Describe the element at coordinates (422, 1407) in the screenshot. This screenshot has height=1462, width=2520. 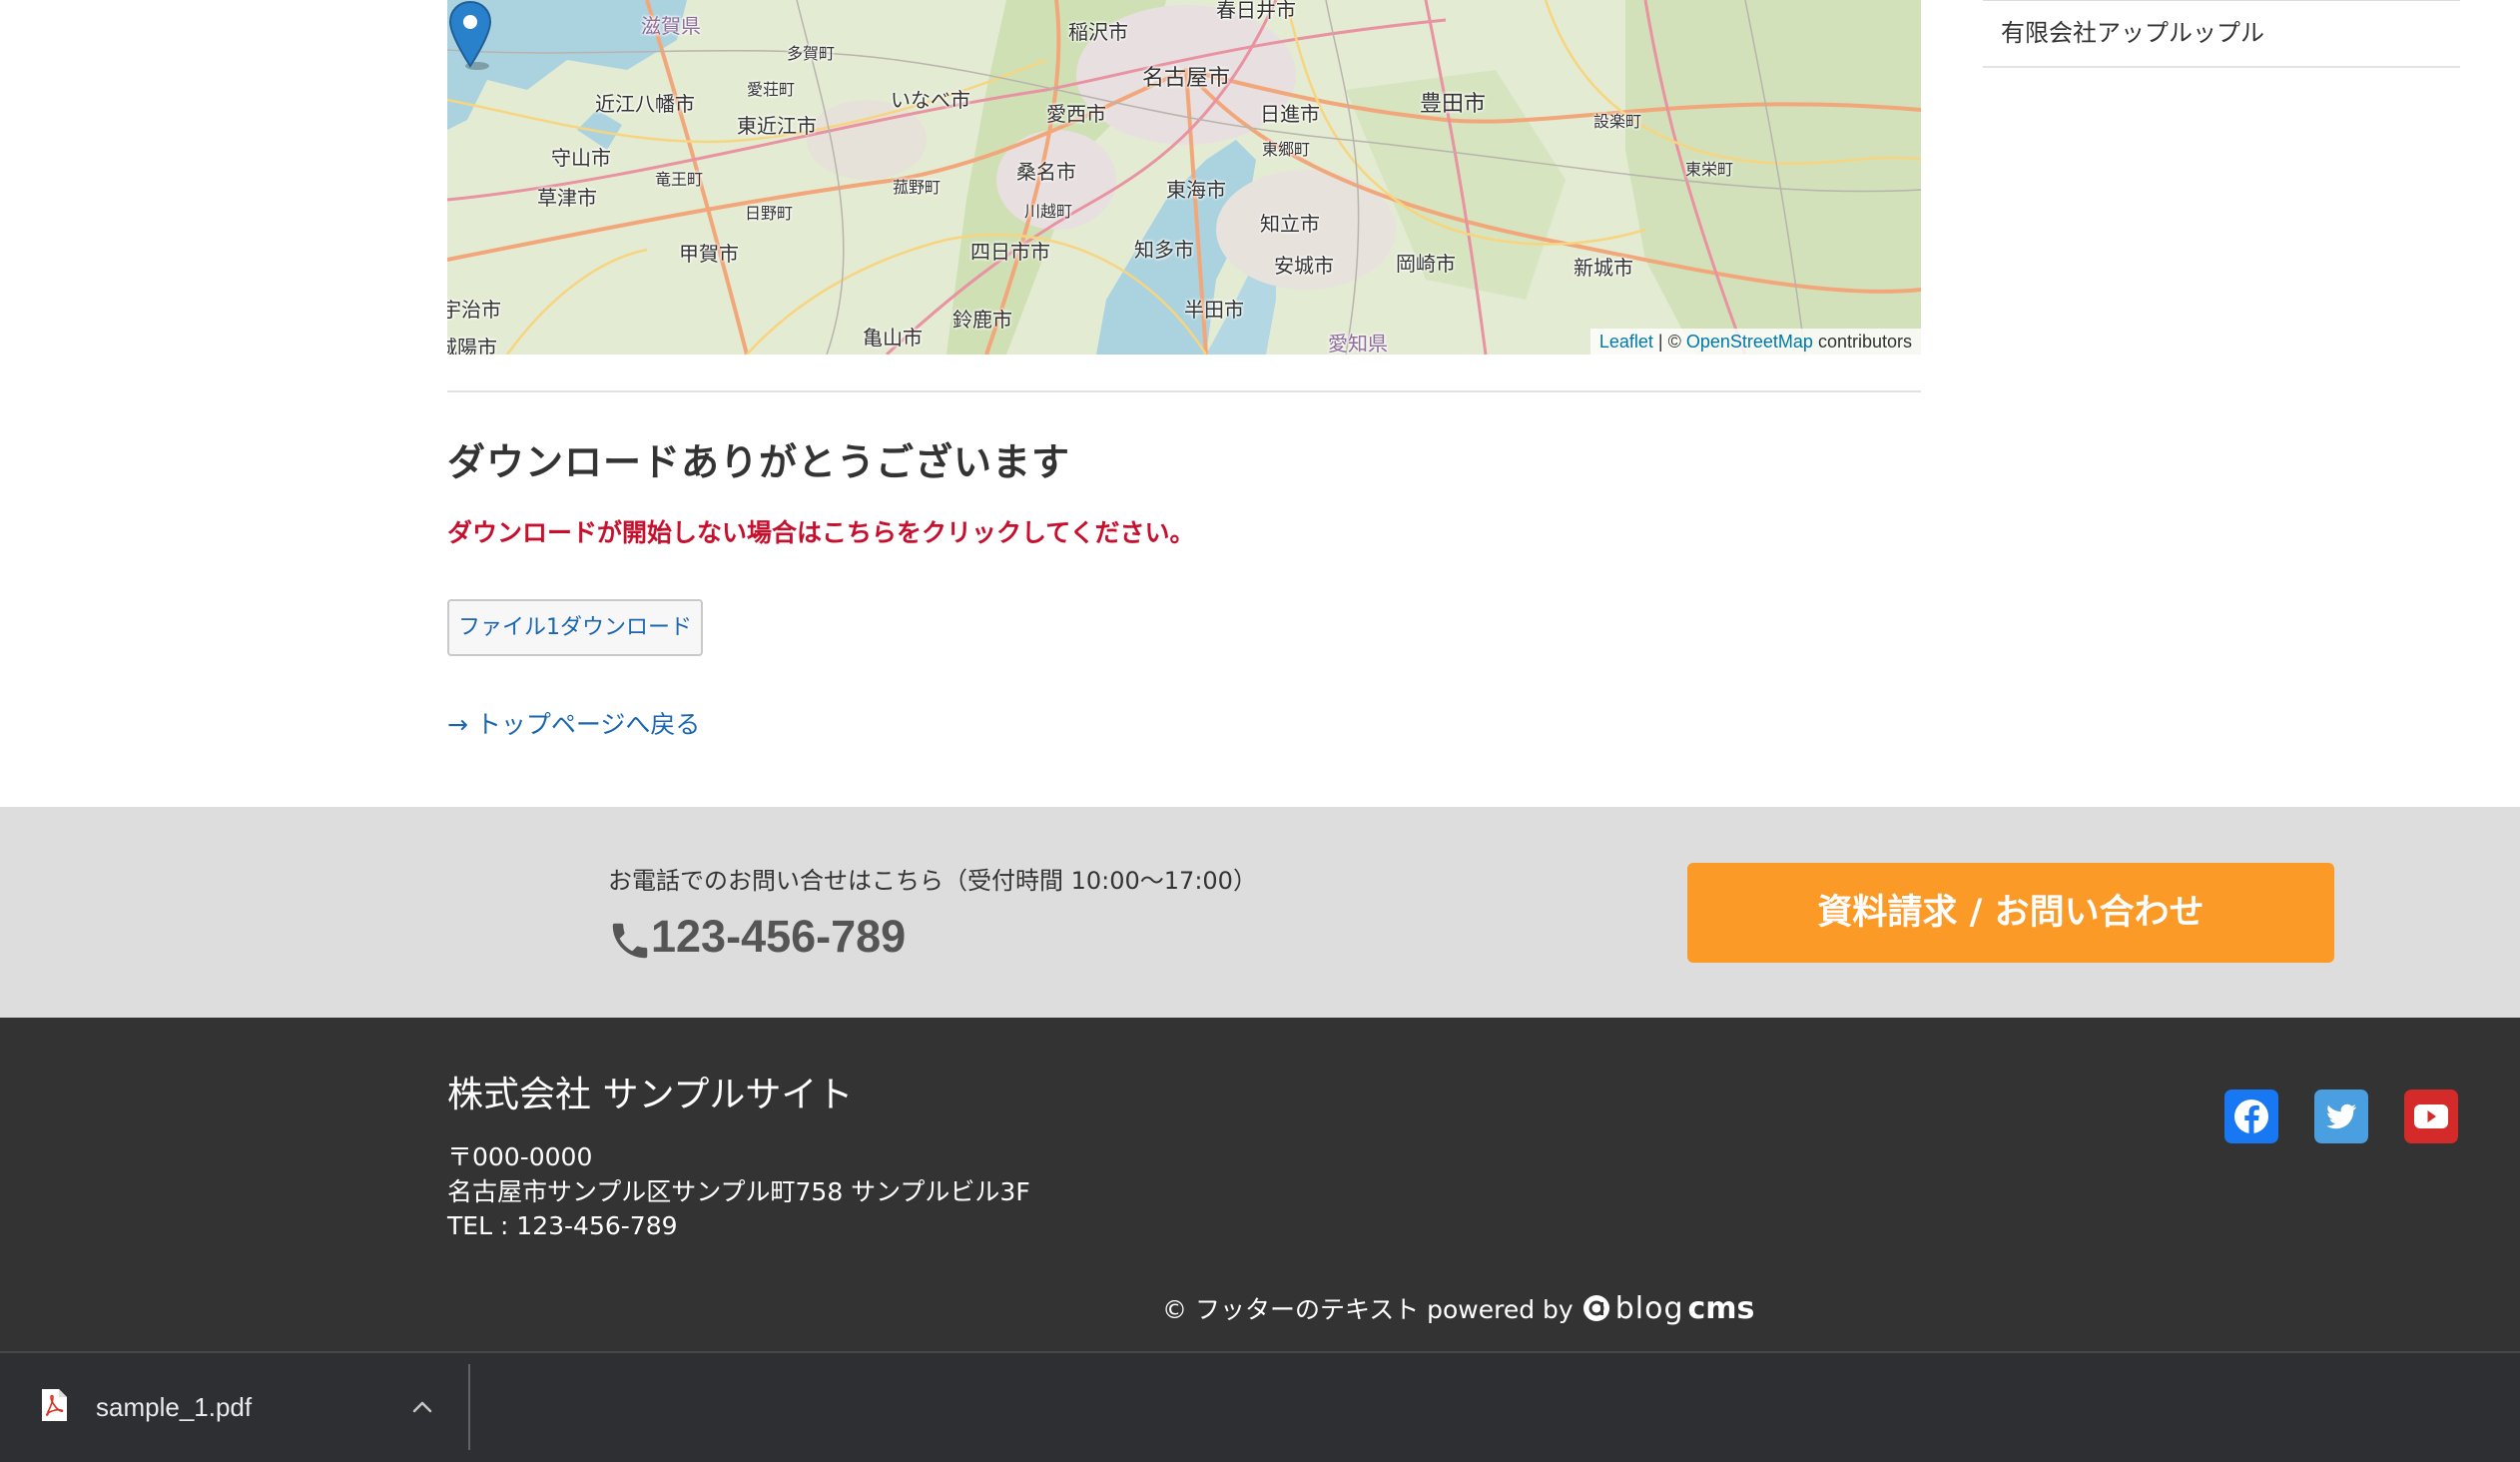
I see `chevron-up-icon` at that location.